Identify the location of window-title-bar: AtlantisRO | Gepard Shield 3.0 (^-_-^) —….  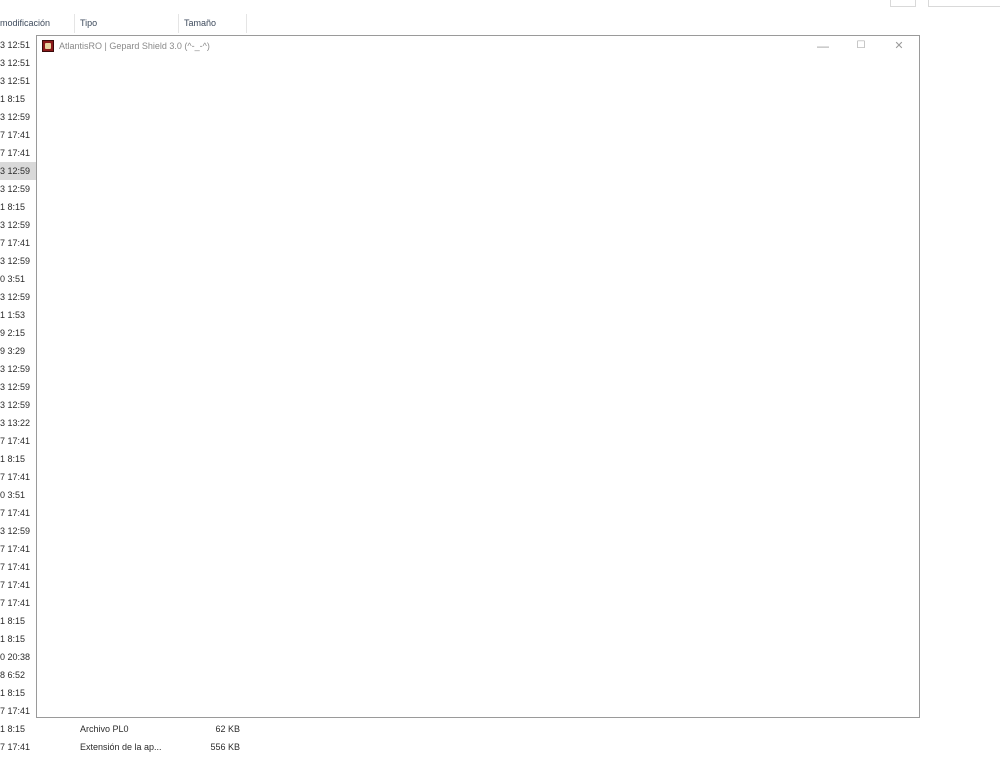
(478, 46).